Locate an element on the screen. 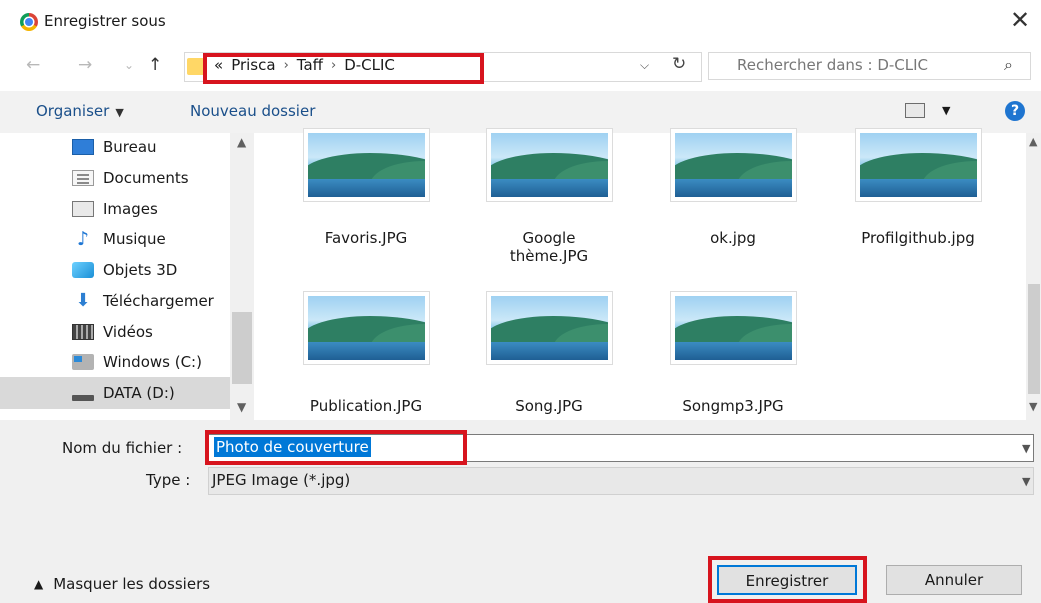 The image size is (1041, 603). sidebar-item-label: DATA (D:) is located at coordinates (139, 393).